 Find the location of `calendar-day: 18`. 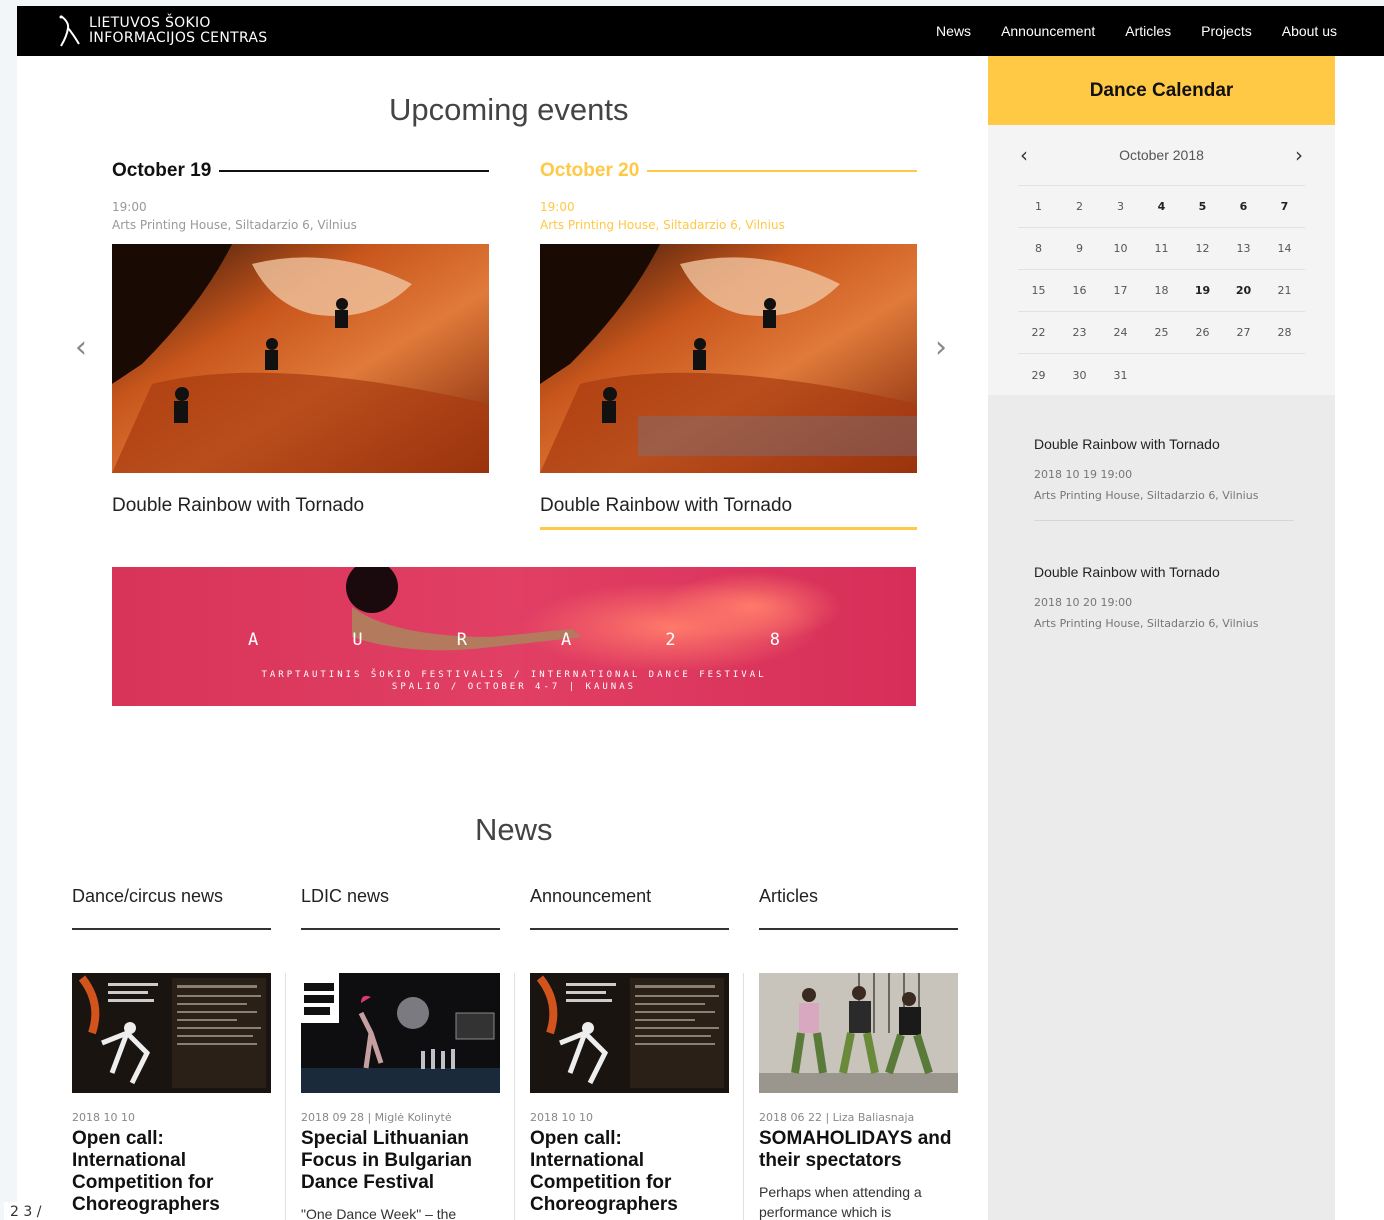

calendar-day: 18 is located at coordinates (1161, 290).